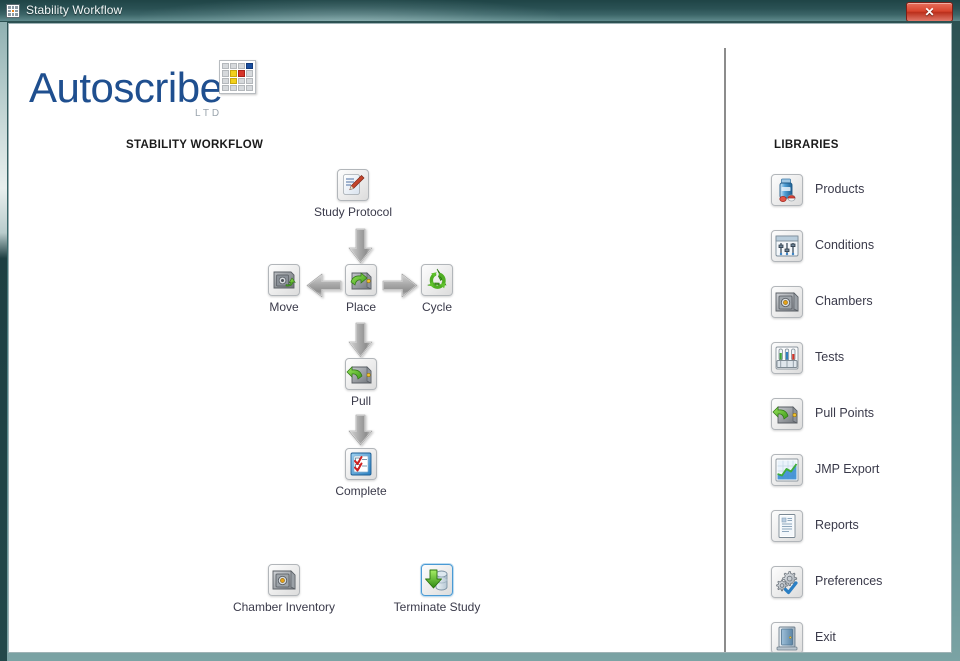 This screenshot has width=960, height=661. I want to click on library-item-label: Reports, so click(837, 525).